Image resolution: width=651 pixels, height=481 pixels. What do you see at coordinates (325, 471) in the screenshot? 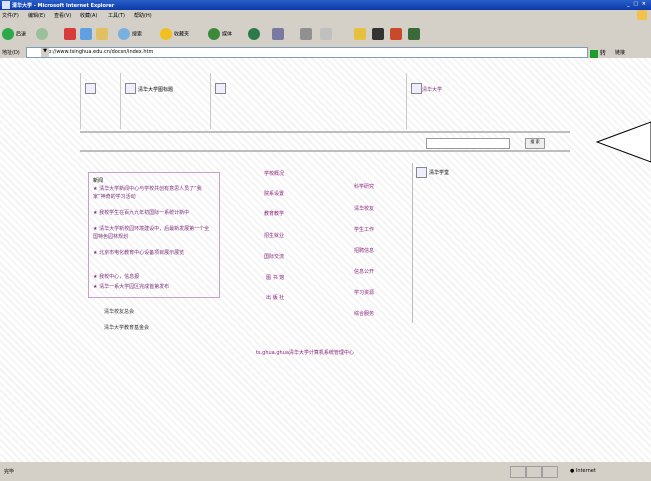
I see `status-bar: 完毕 ● Internet` at bounding box center [325, 471].